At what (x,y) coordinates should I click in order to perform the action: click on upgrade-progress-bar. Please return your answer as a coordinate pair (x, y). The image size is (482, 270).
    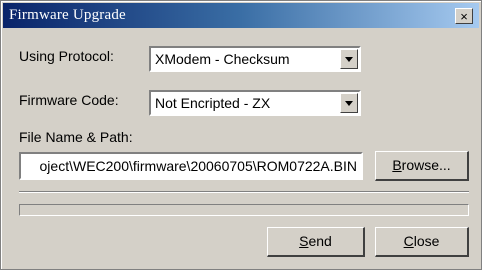
    Looking at the image, I should click on (244, 210).